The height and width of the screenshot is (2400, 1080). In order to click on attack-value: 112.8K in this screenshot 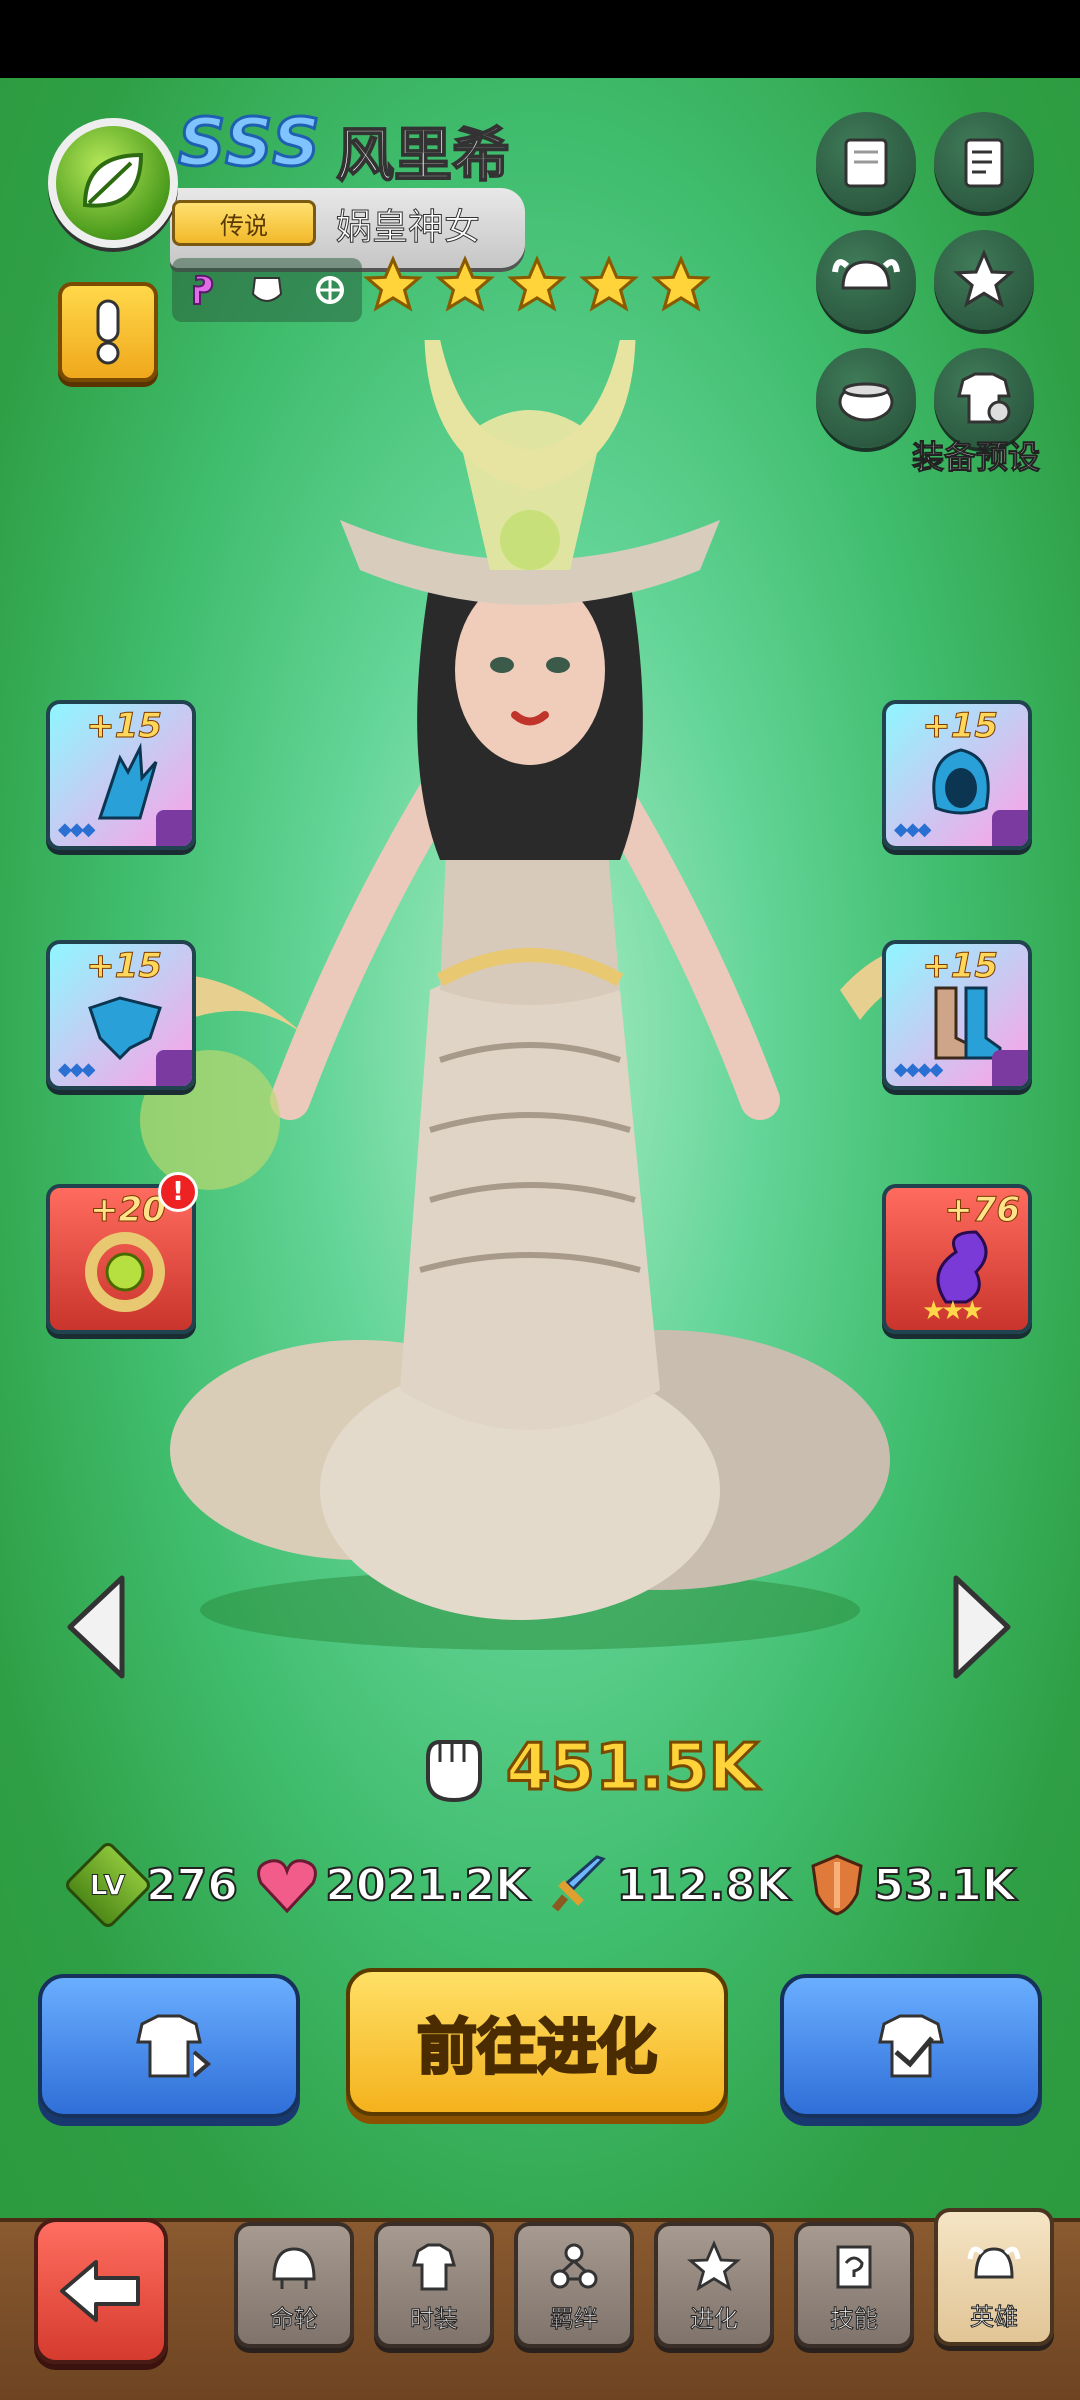, I will do `click(703, 1885)`.